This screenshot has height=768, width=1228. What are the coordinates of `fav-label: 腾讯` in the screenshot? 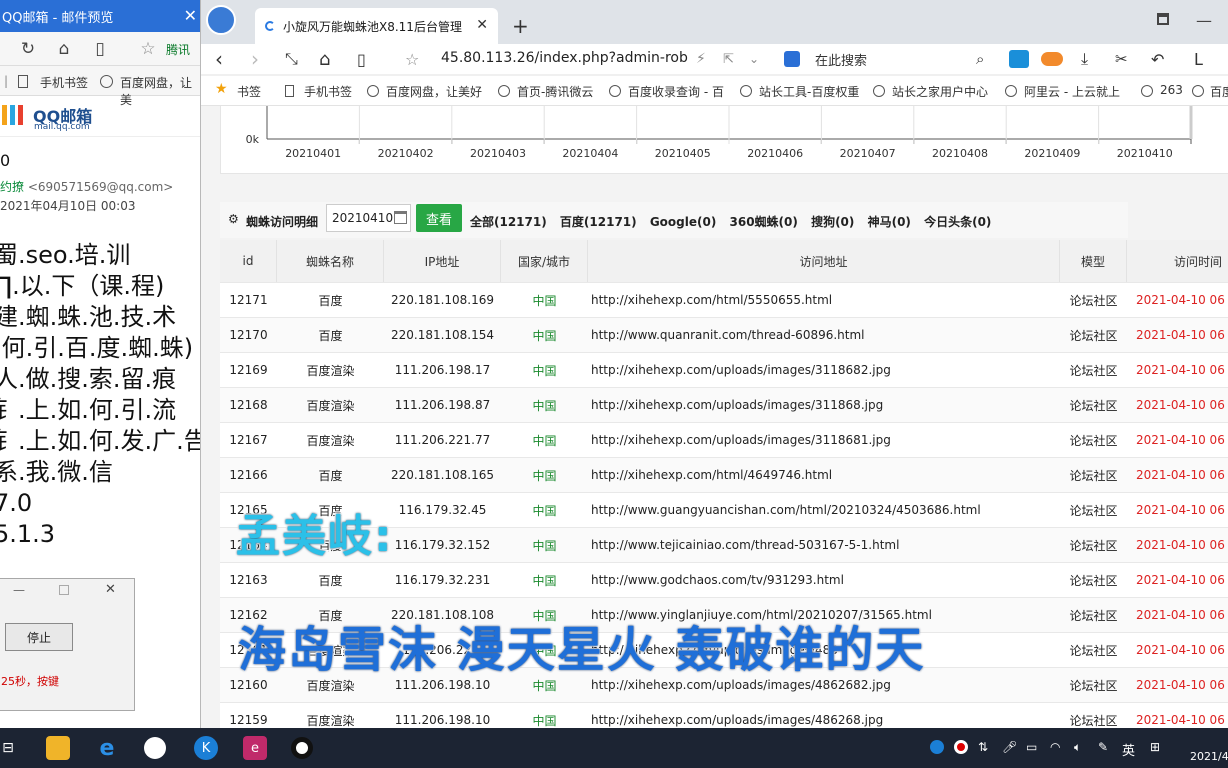 It's located at (178, 49).